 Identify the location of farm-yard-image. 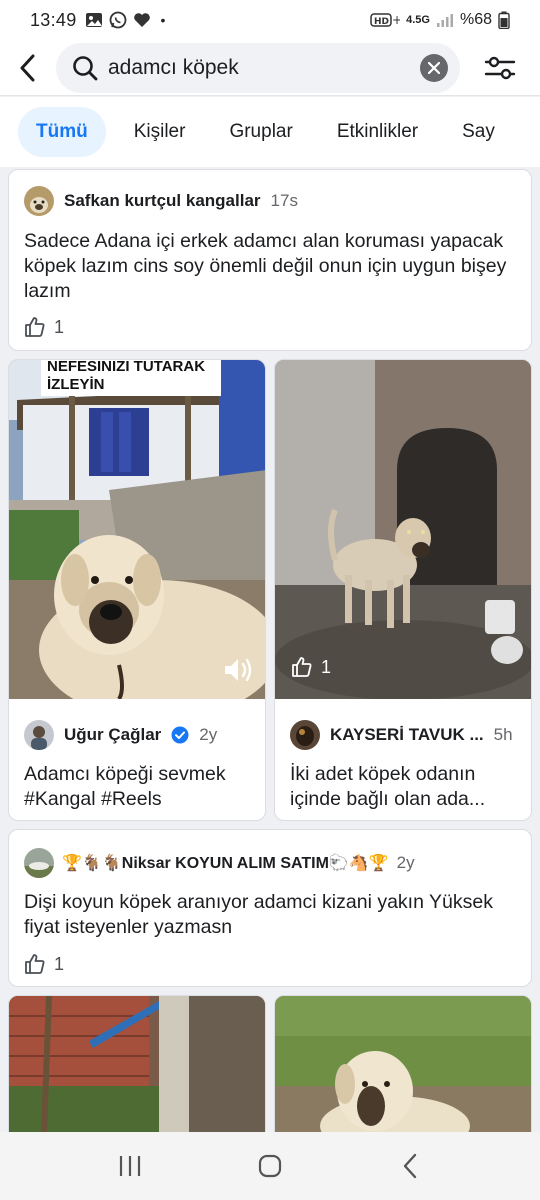
(137, 1064).